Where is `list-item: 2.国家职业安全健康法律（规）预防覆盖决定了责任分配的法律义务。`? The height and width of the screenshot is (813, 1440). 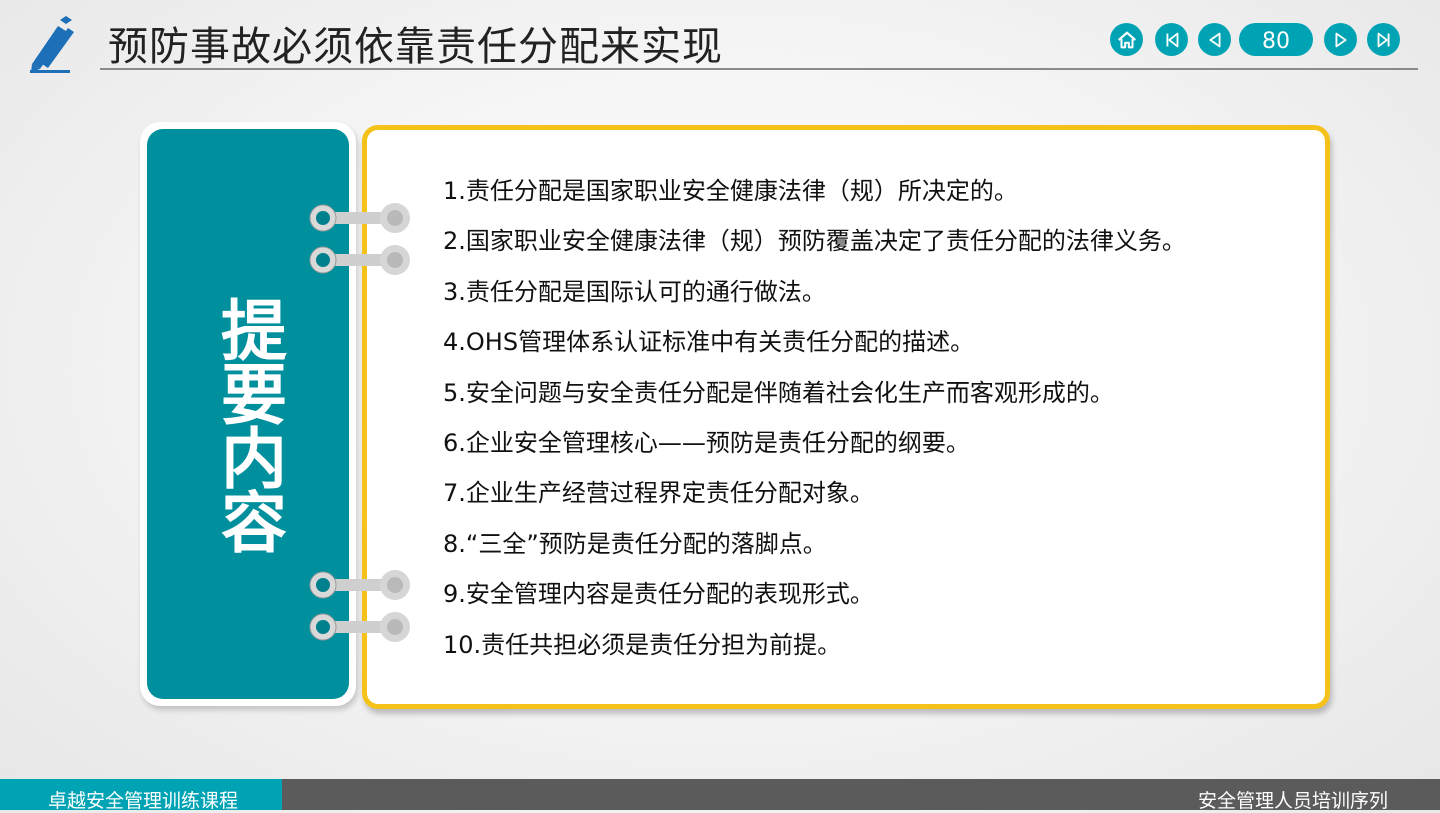
list-item: 2.国家职业安全健康法律（规）预防覆盖决定了责任分配的法律义务。 is located at coordinates (814, 241).